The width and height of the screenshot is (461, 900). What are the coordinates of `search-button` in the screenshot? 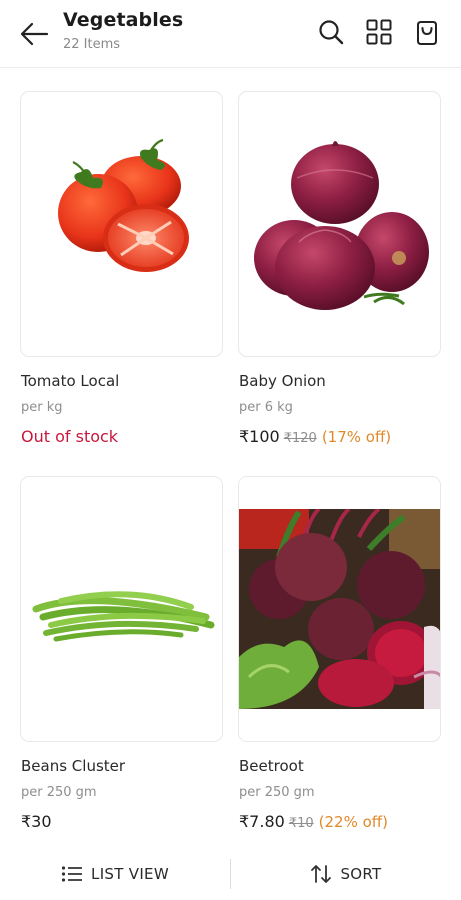 It's located at (331, 32).